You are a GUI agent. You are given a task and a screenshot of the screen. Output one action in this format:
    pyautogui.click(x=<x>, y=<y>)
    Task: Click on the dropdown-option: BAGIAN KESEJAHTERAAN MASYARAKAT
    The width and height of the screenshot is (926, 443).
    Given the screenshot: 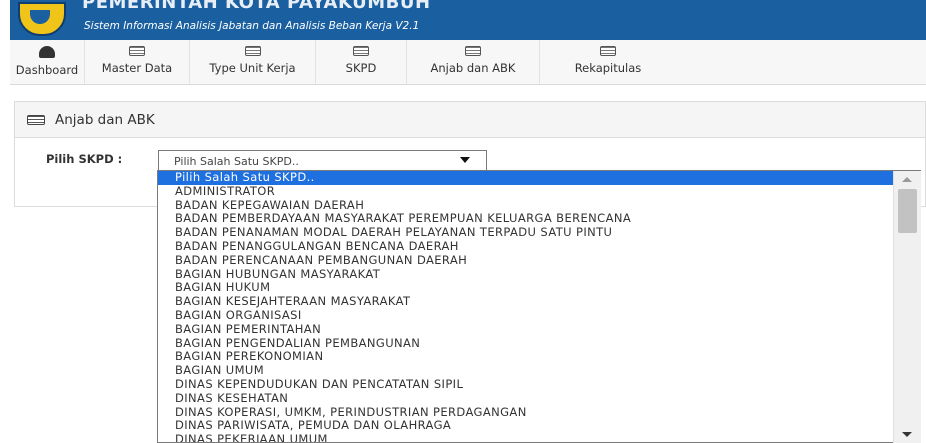 What is the action you would take?
    pyautogui.click(x=539, y=301)
    